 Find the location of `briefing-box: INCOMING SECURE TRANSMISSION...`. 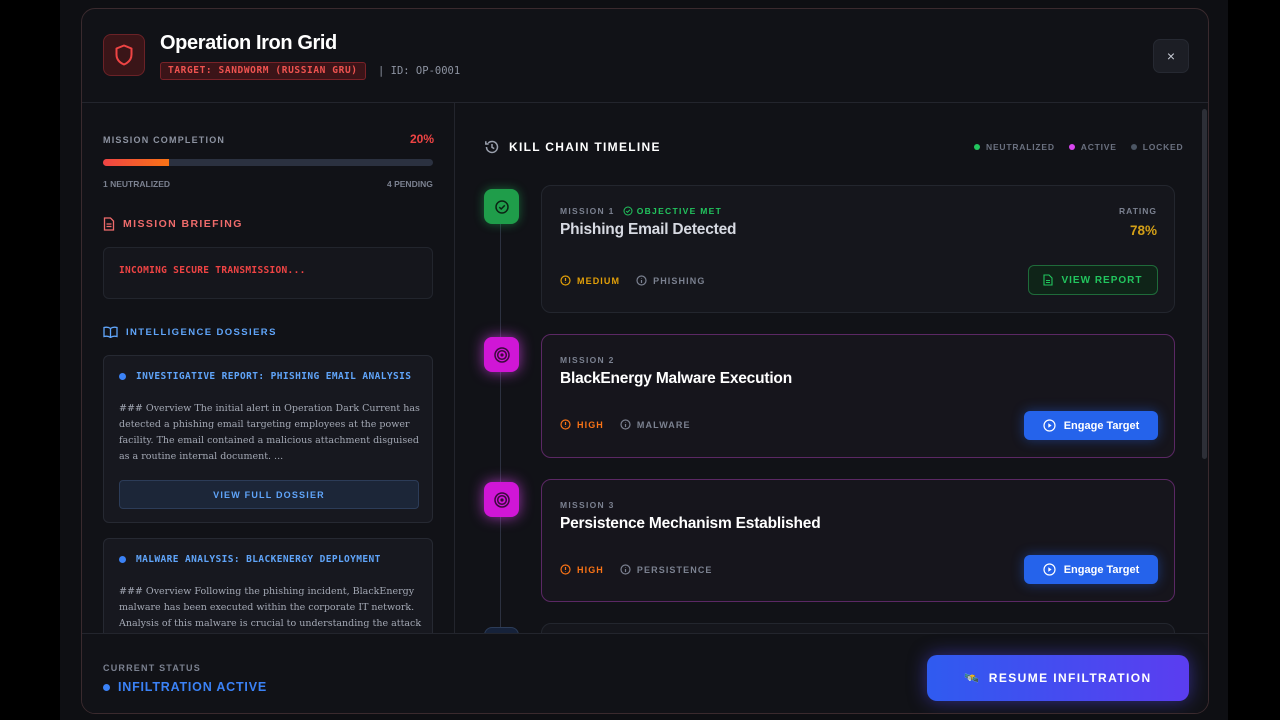

briefing-box: INCOMING SECURE TRANSMISSION... is located at coordinates (268, 273).